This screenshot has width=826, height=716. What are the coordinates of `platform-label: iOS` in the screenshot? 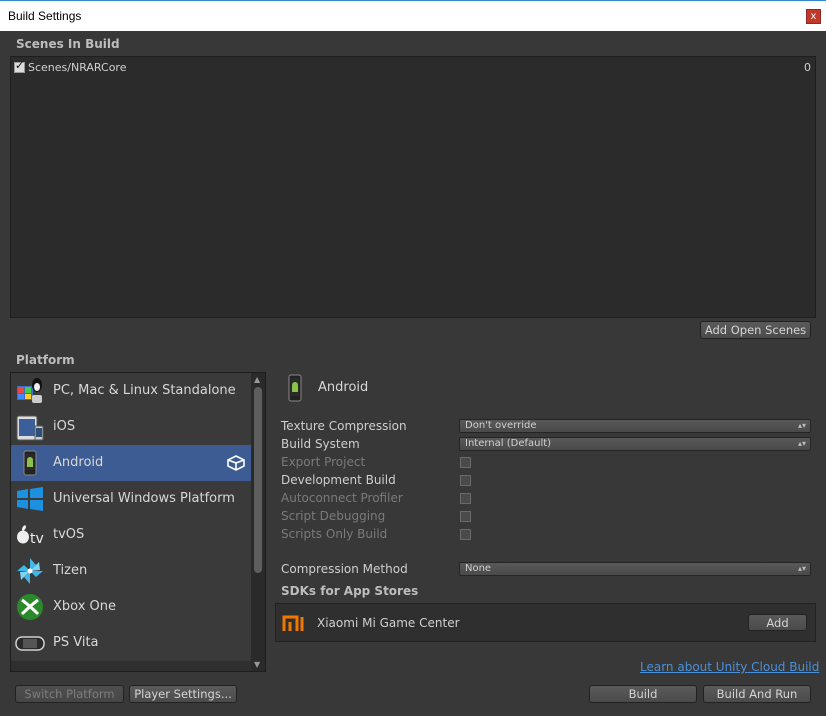 It's located at (64, 426).